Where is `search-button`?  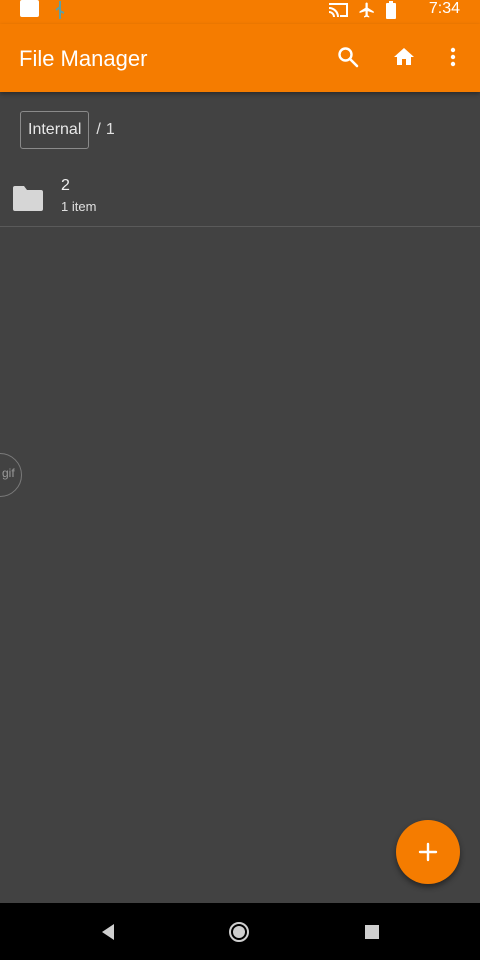
search-button is located at coordinates (348, 57).